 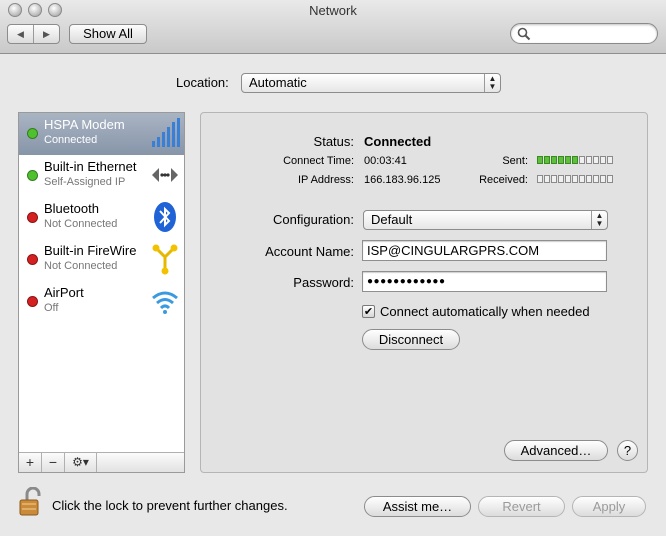 I want to click on status-label: Status:, so click(x=333, y=141).